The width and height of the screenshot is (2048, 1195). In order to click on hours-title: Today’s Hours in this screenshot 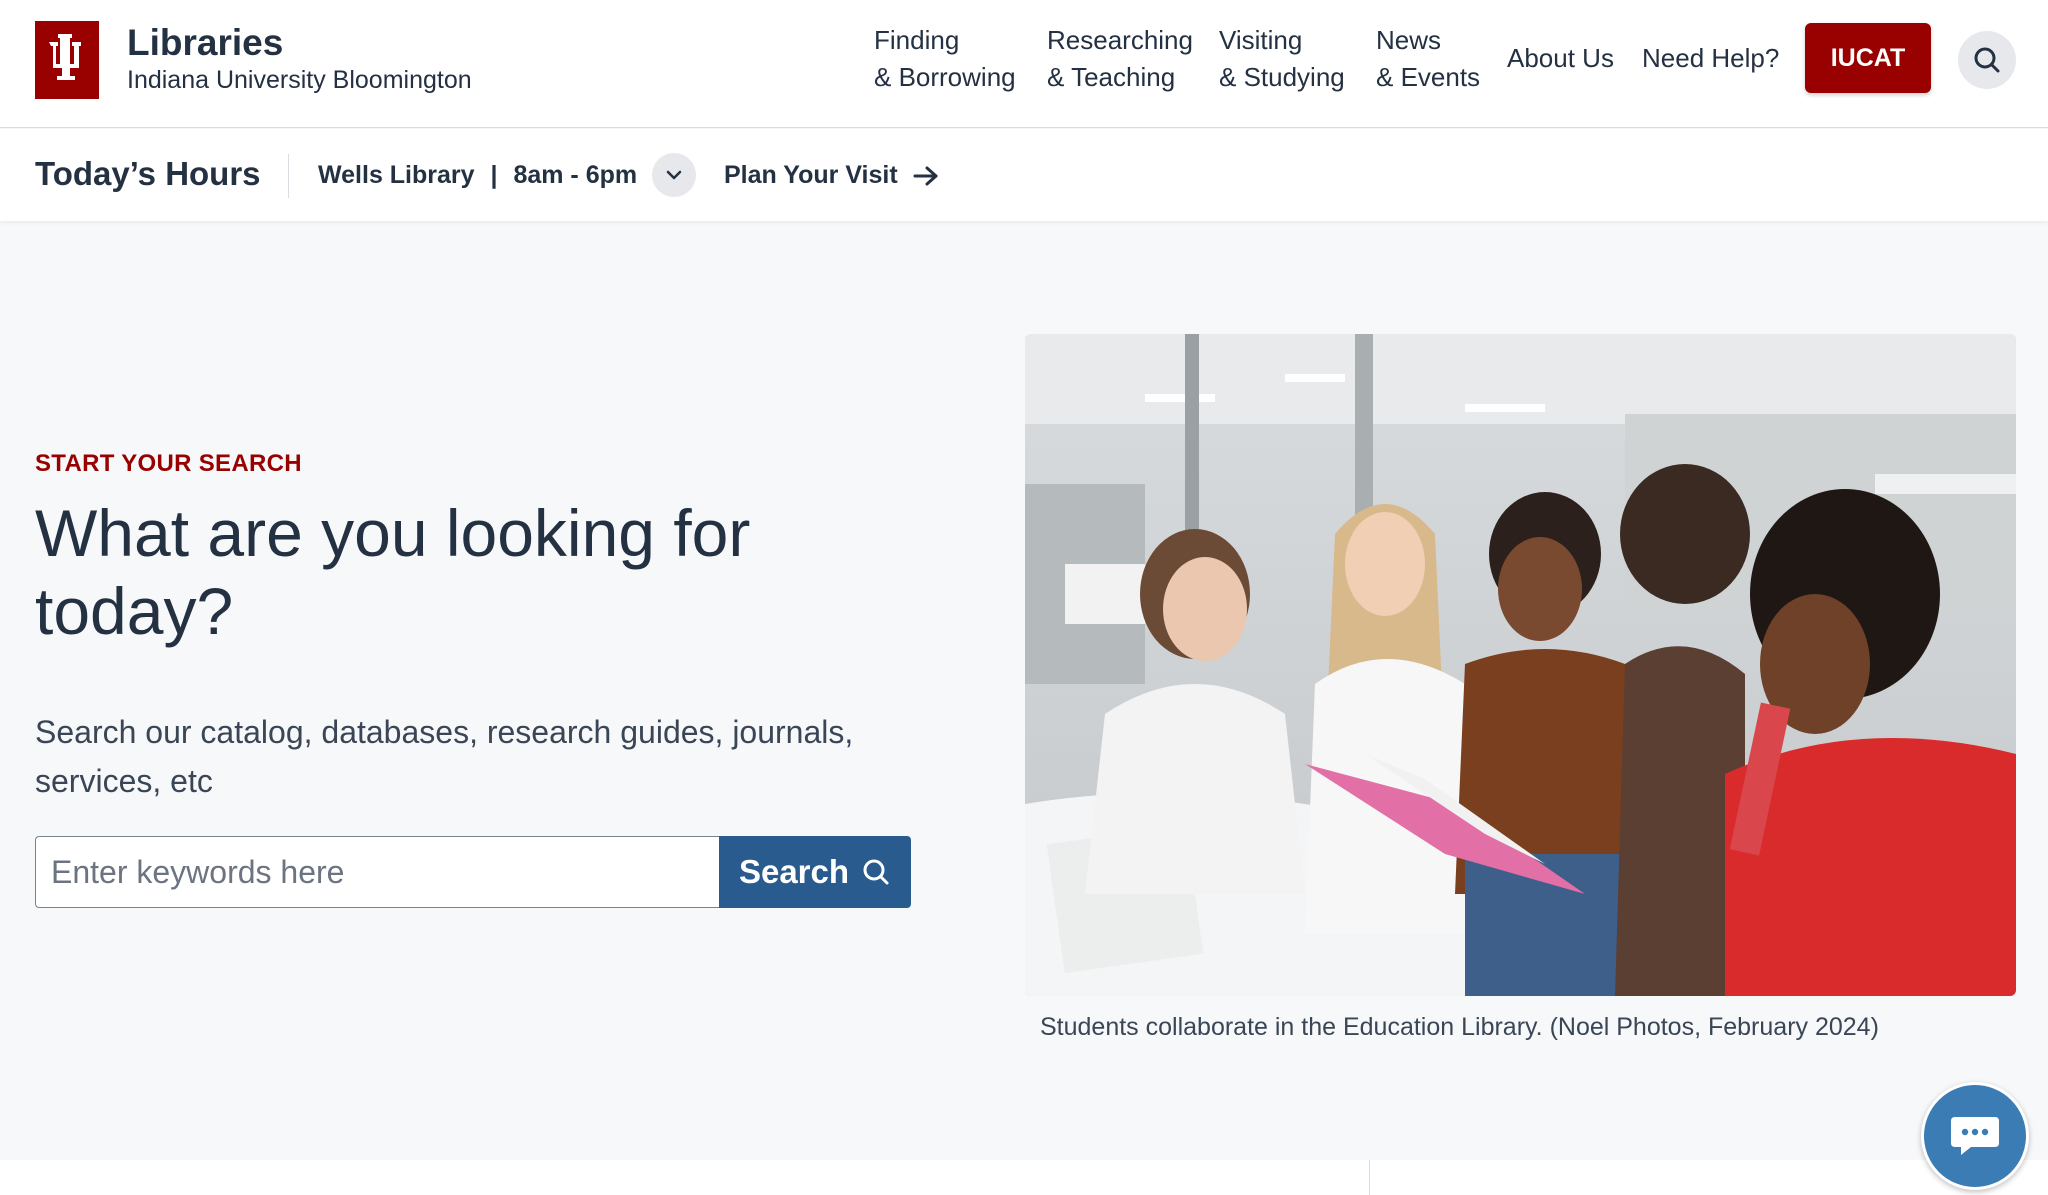, I will do `click(148, 173)`.